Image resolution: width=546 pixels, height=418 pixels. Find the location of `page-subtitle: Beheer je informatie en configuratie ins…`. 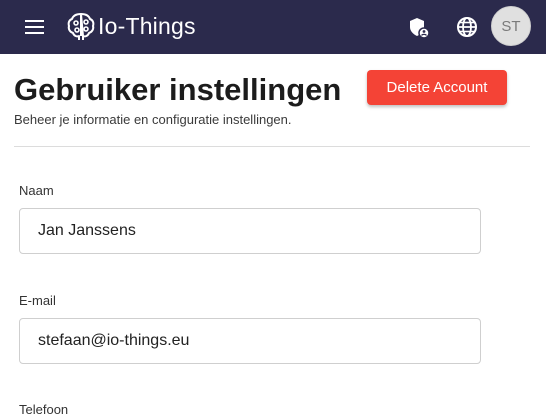

page-subtitle: Beheer je informatie en configuratie ins… is located at coordinates (153, 119).